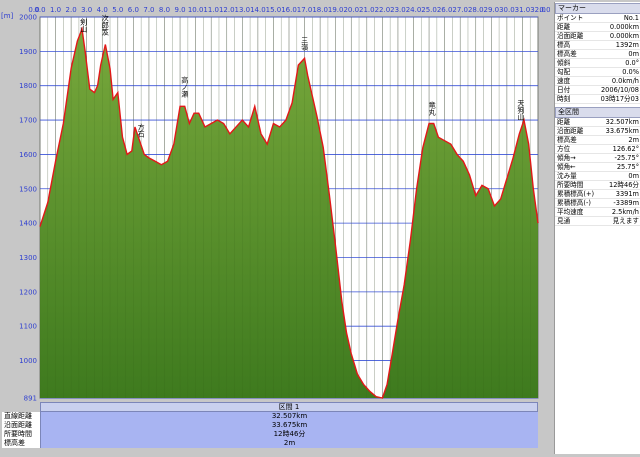 Image resolution: width=640 pixels, height=457 pixels. I want to click on info-row-label: 平均速度, so click(570, 212).